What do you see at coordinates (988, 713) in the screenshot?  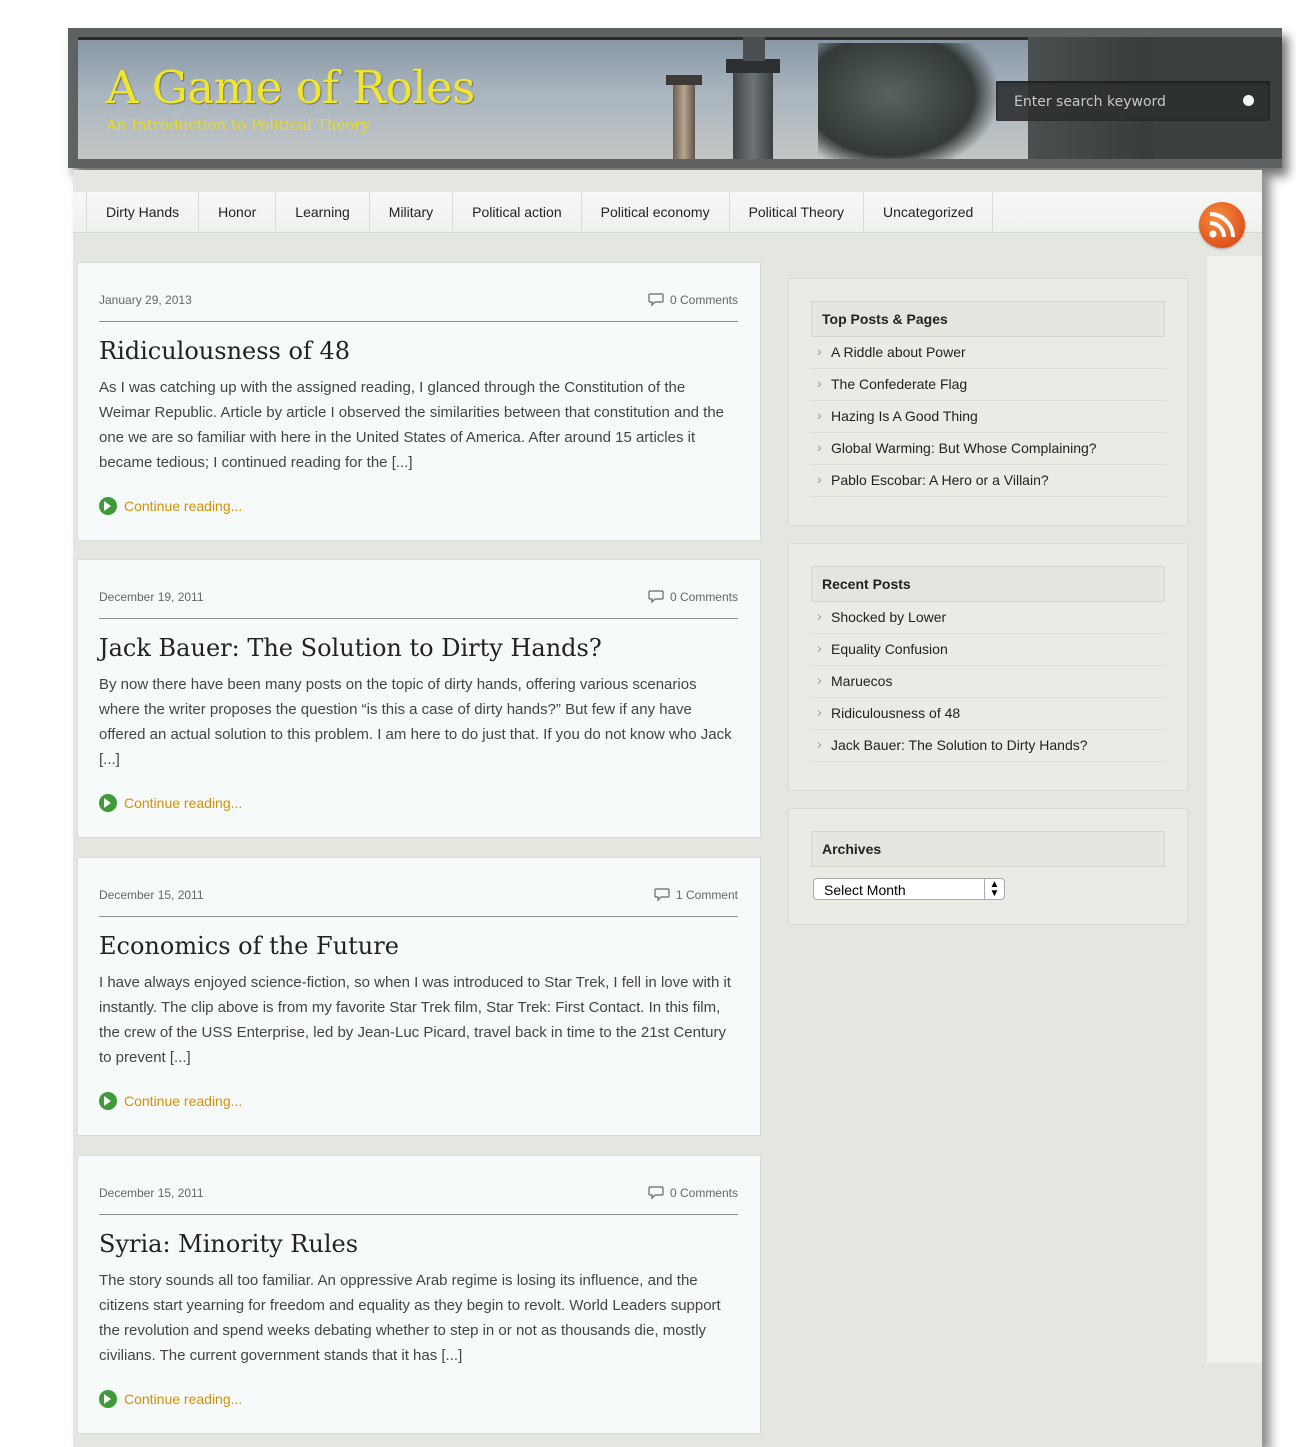 I see `recent-post-link: Ridiculousness of 48` at bounding box center [988, 713].